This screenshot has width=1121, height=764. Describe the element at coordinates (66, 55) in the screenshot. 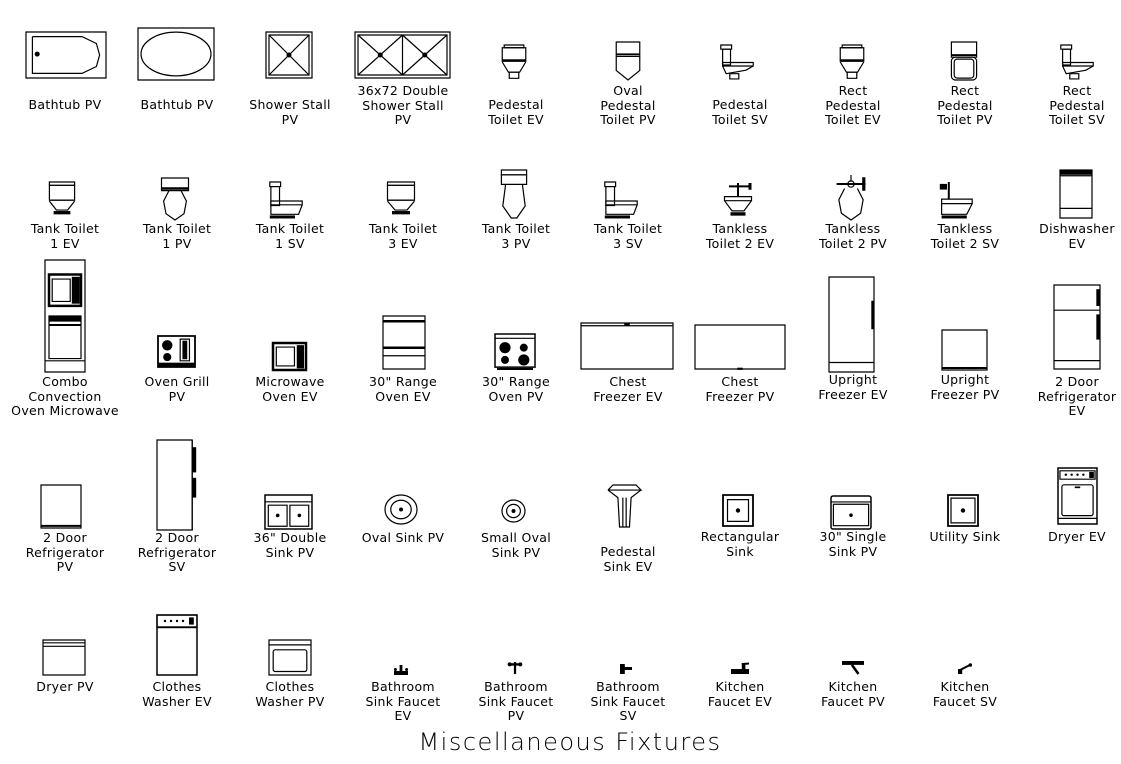

I see `bathtub-pv-1-icon` at that location.